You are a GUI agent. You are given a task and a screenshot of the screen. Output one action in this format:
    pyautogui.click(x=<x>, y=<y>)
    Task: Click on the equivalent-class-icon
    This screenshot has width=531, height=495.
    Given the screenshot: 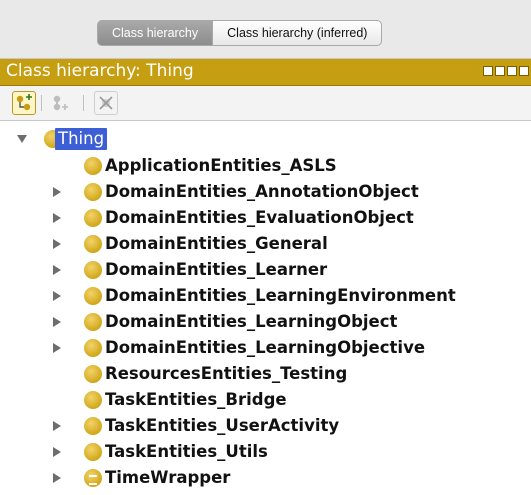 What is the action you would take?
    pyautogui.click(x=93, y=478)
    